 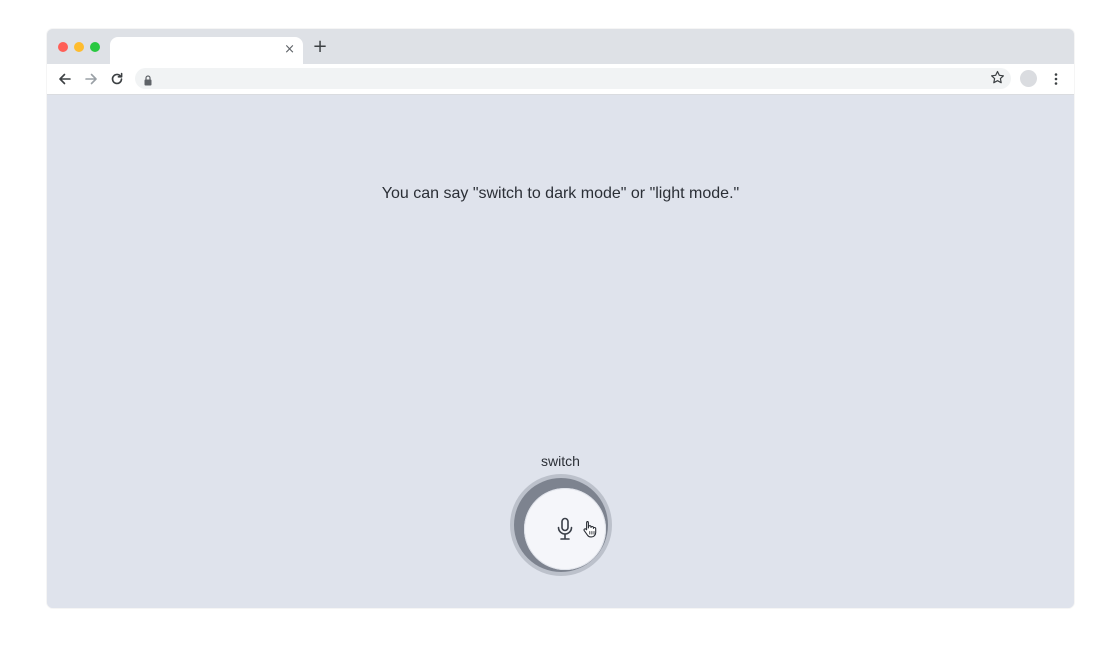 I want to click on lock-icon, so click(x=148, y=79).